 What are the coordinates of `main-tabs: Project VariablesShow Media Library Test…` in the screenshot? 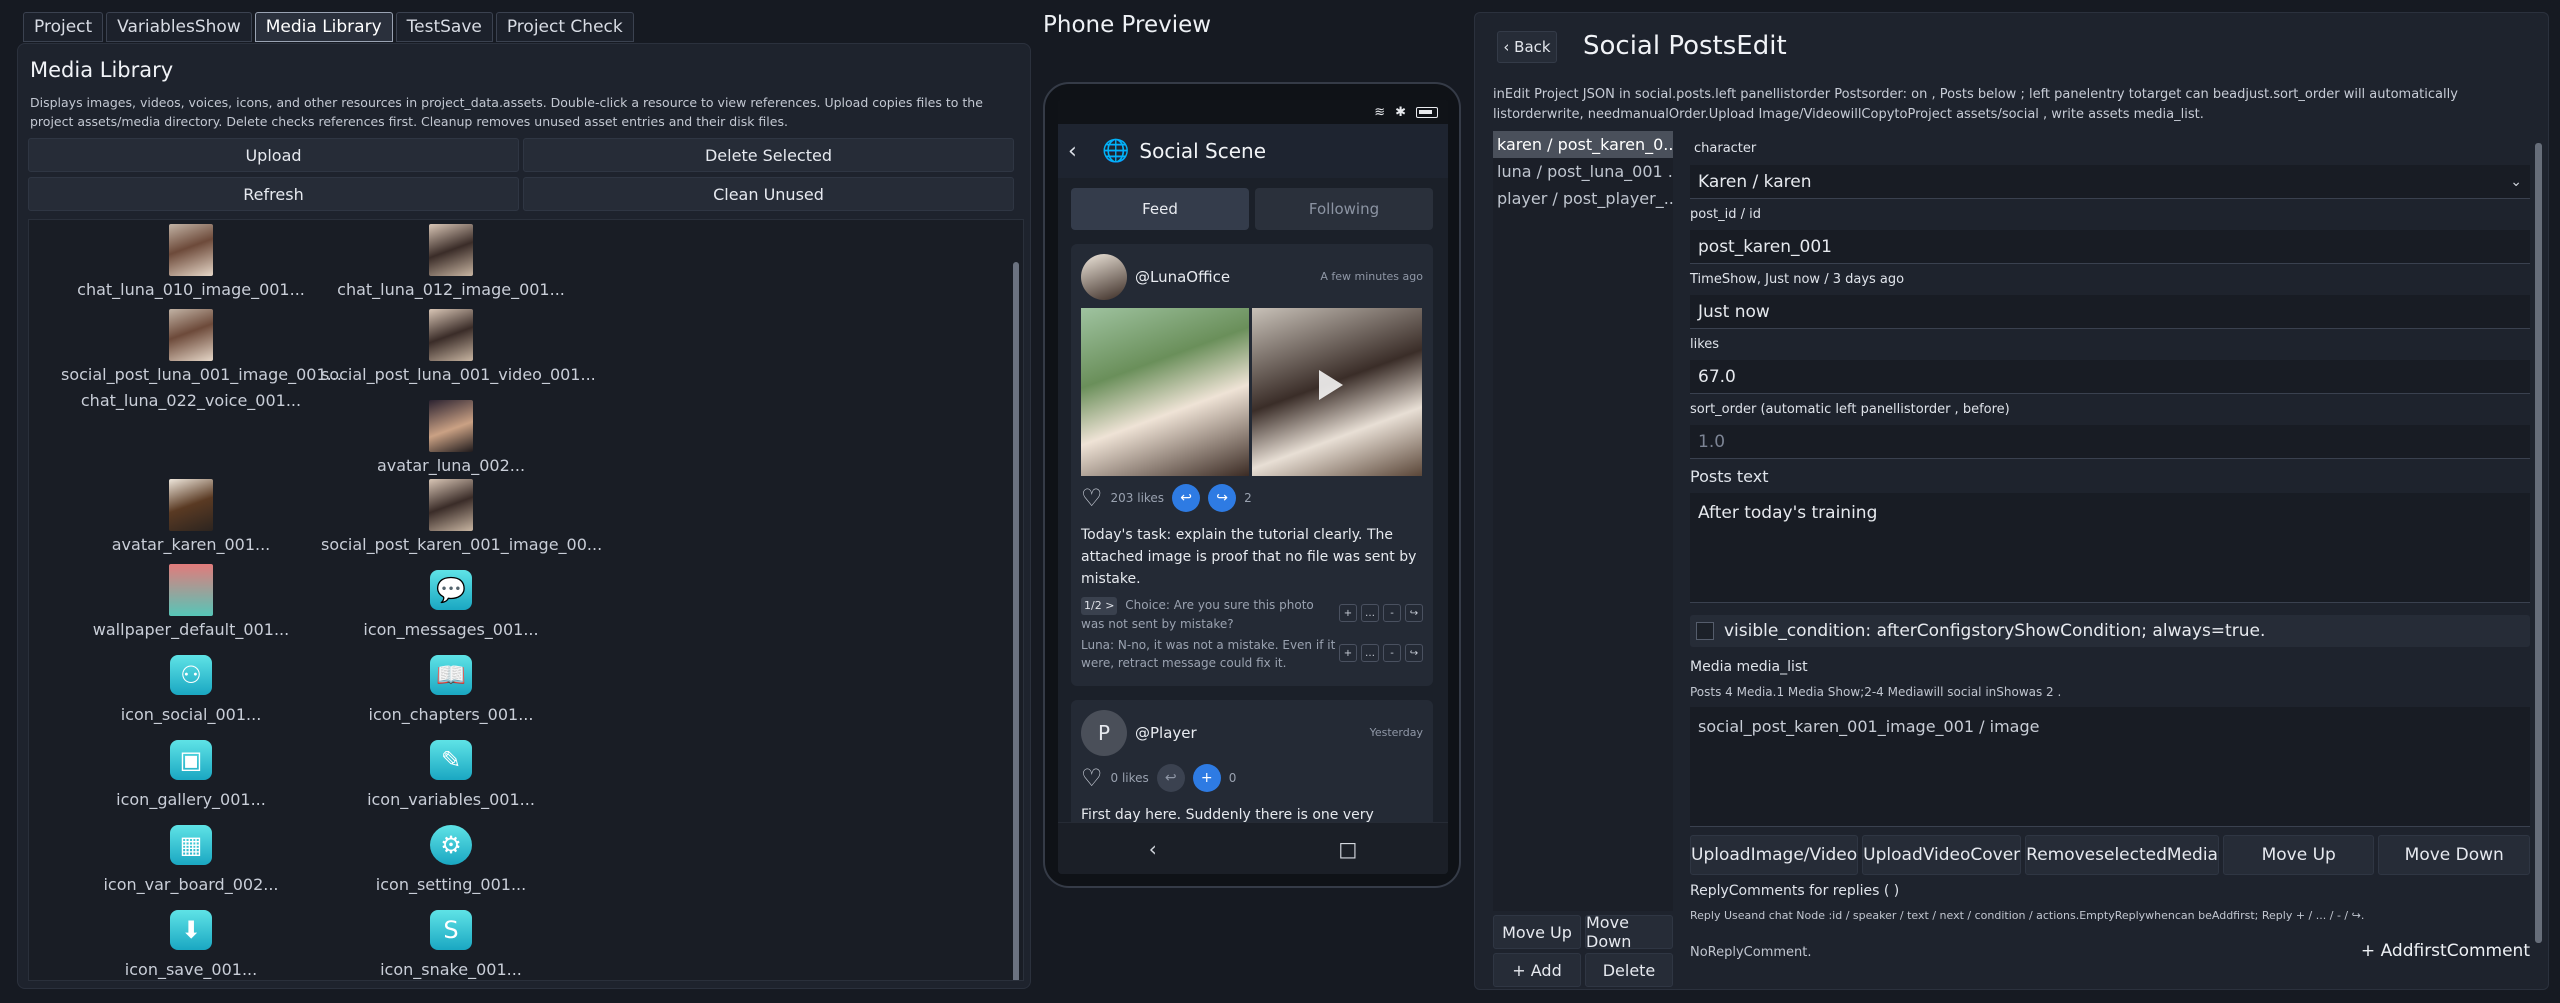 It's located at (328, 27).